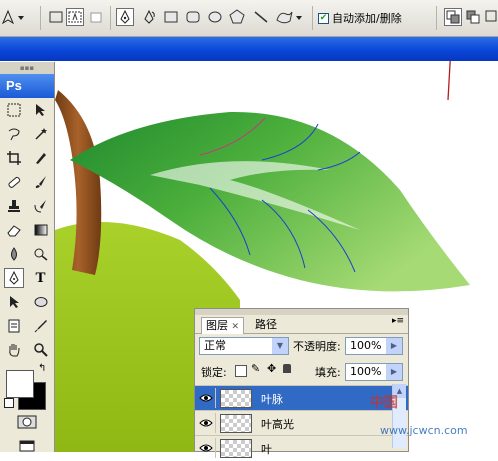 This screenshot has width=498, height=461. What do you see at coordinates (14, 230) in the screenshot?
I see `eraser-tool-icon` at bounding box center [14, 230].